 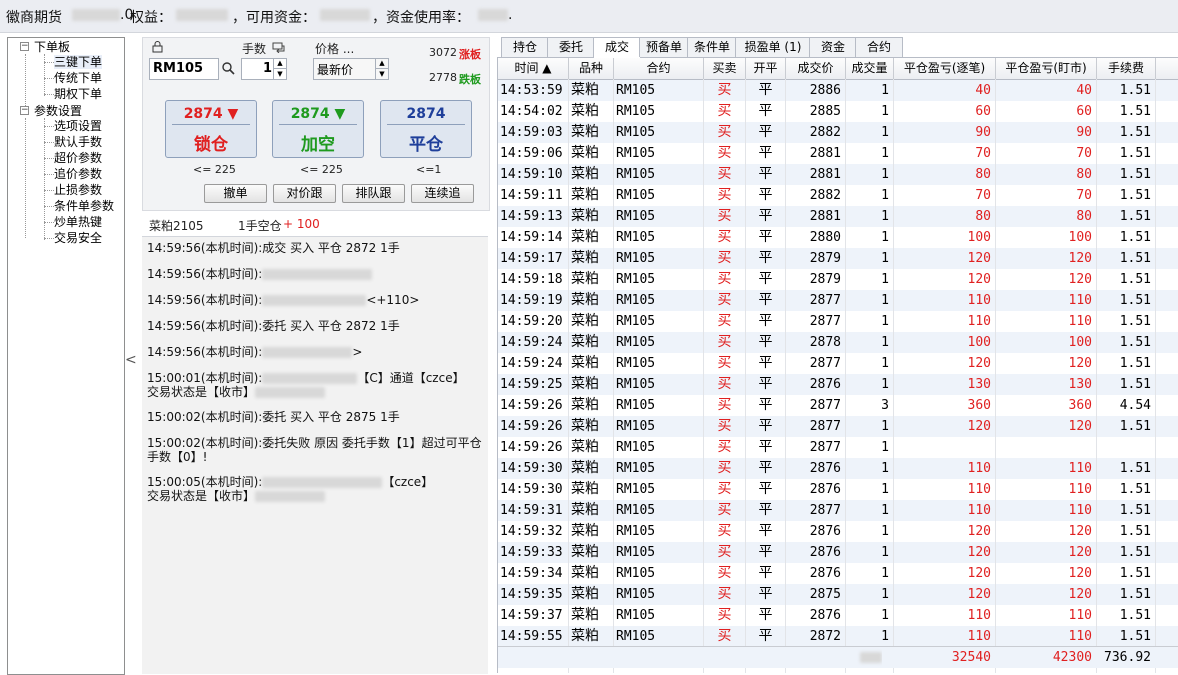 What do you see at coordinates (78, 190) in the screenshot?
I see `tree-item-stop-loss-params: 止损参数` at bounding box center [78, 190].